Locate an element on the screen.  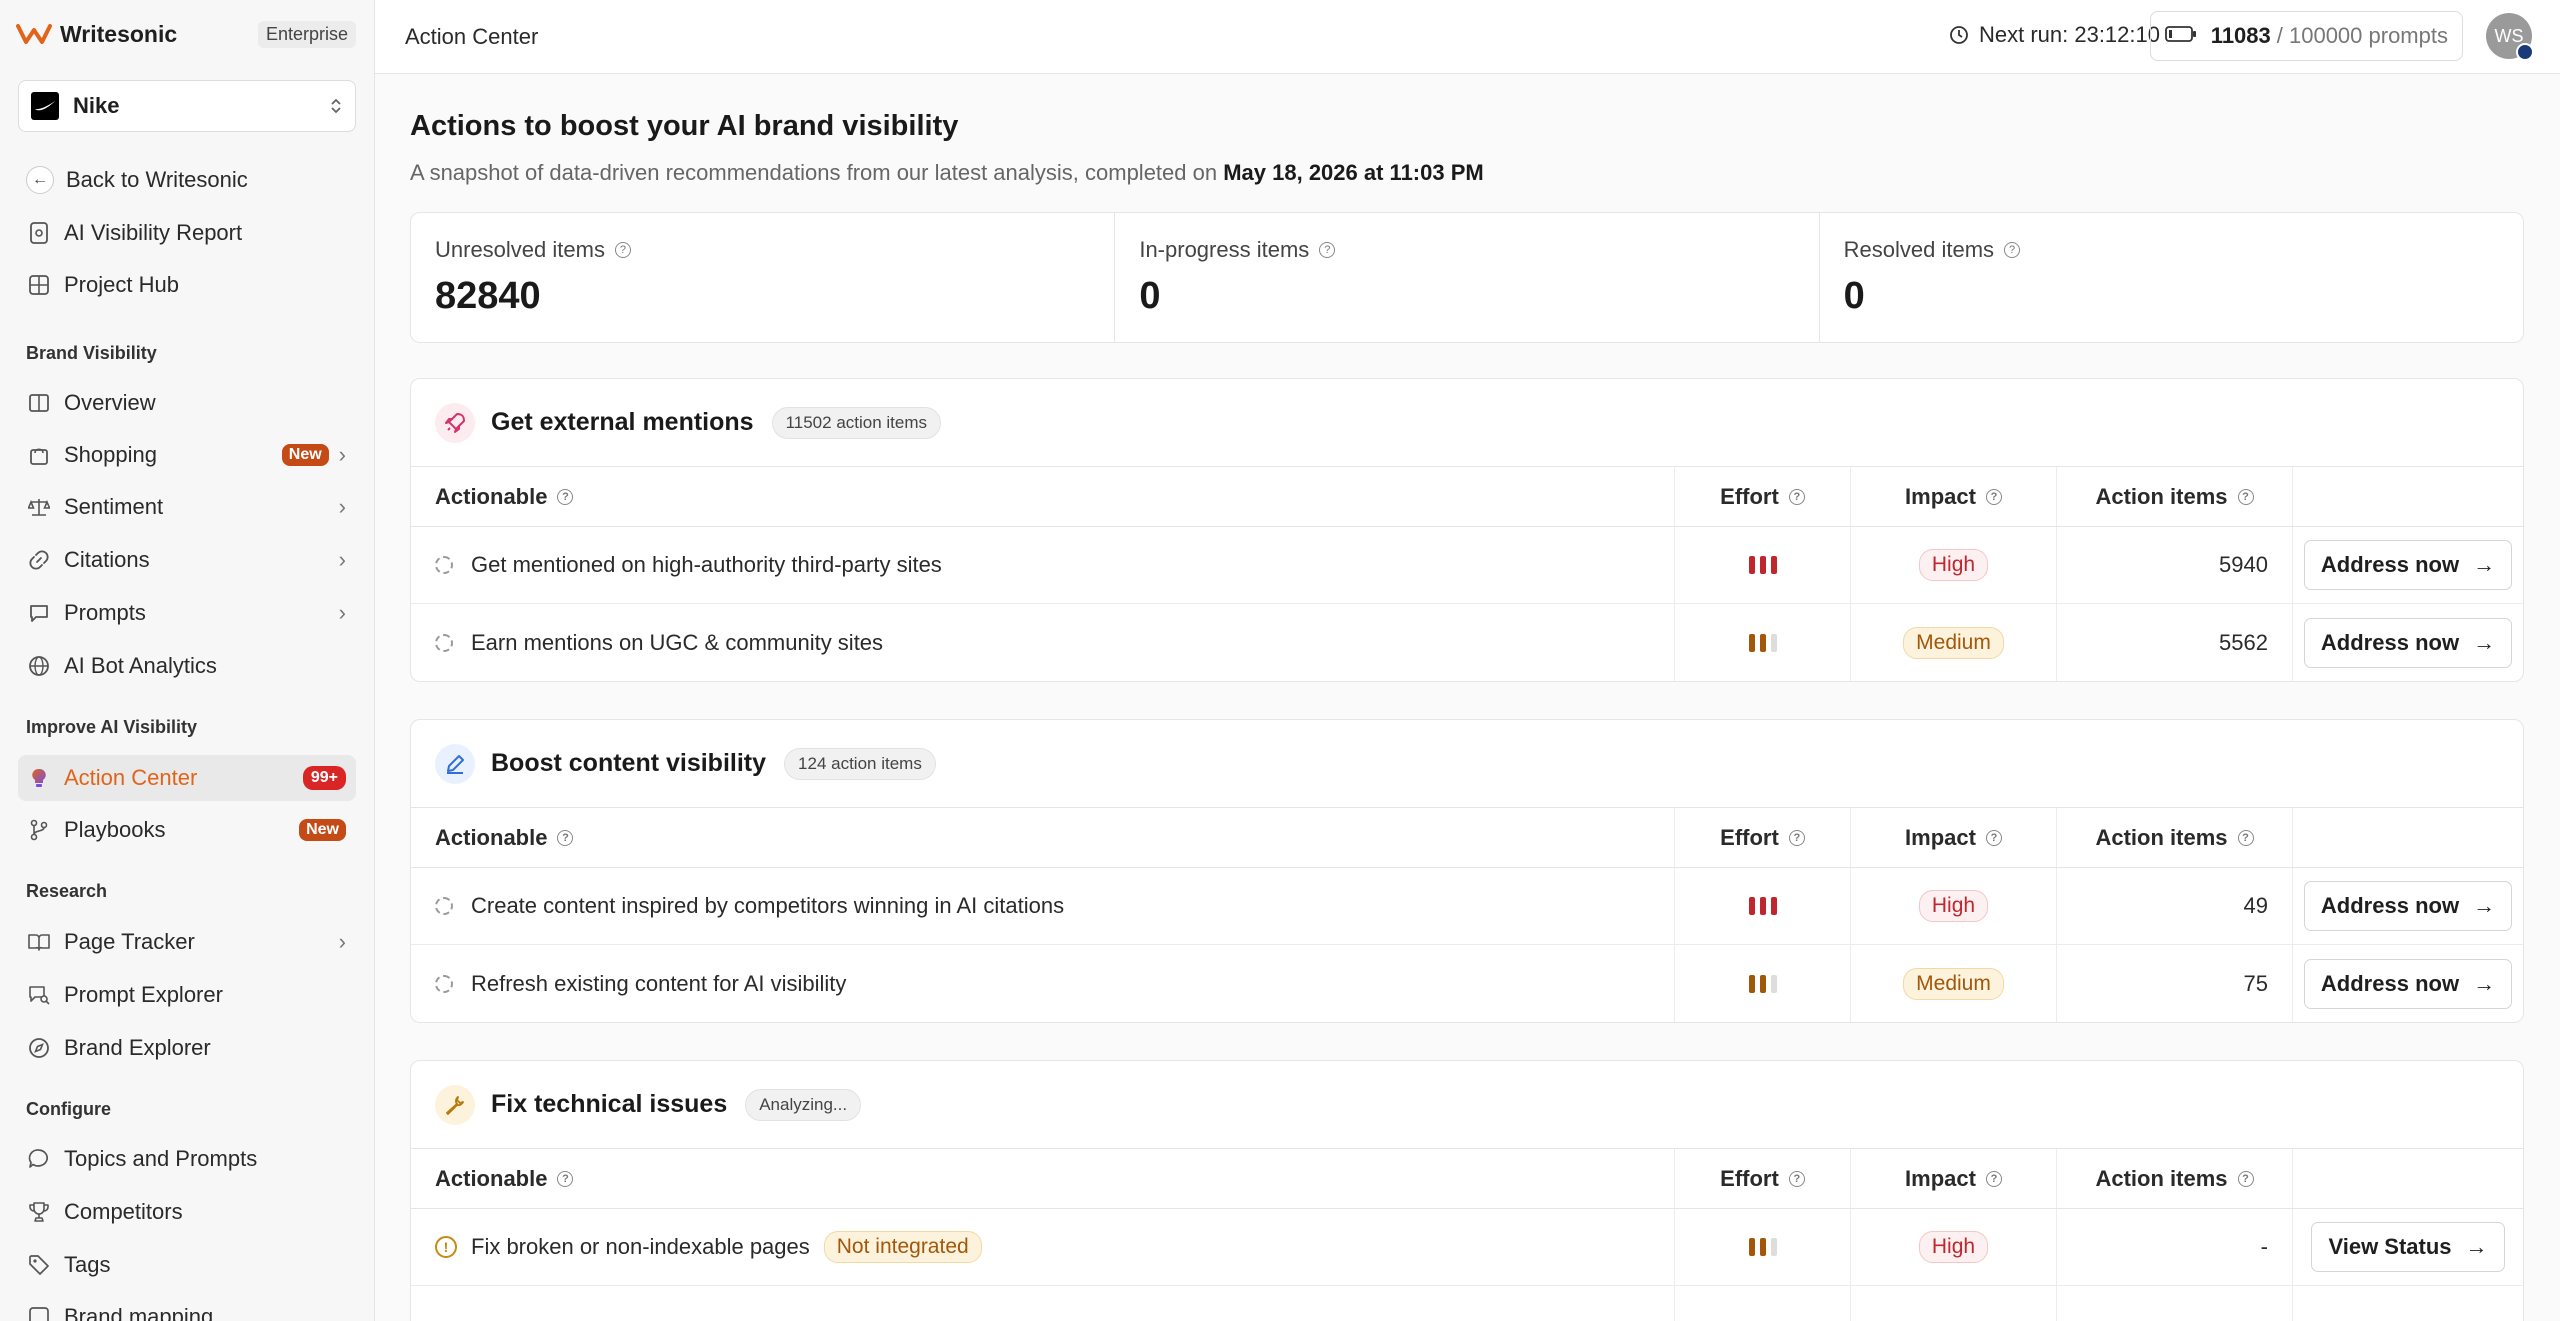
map-icon is located at coordinates (39, 1312).